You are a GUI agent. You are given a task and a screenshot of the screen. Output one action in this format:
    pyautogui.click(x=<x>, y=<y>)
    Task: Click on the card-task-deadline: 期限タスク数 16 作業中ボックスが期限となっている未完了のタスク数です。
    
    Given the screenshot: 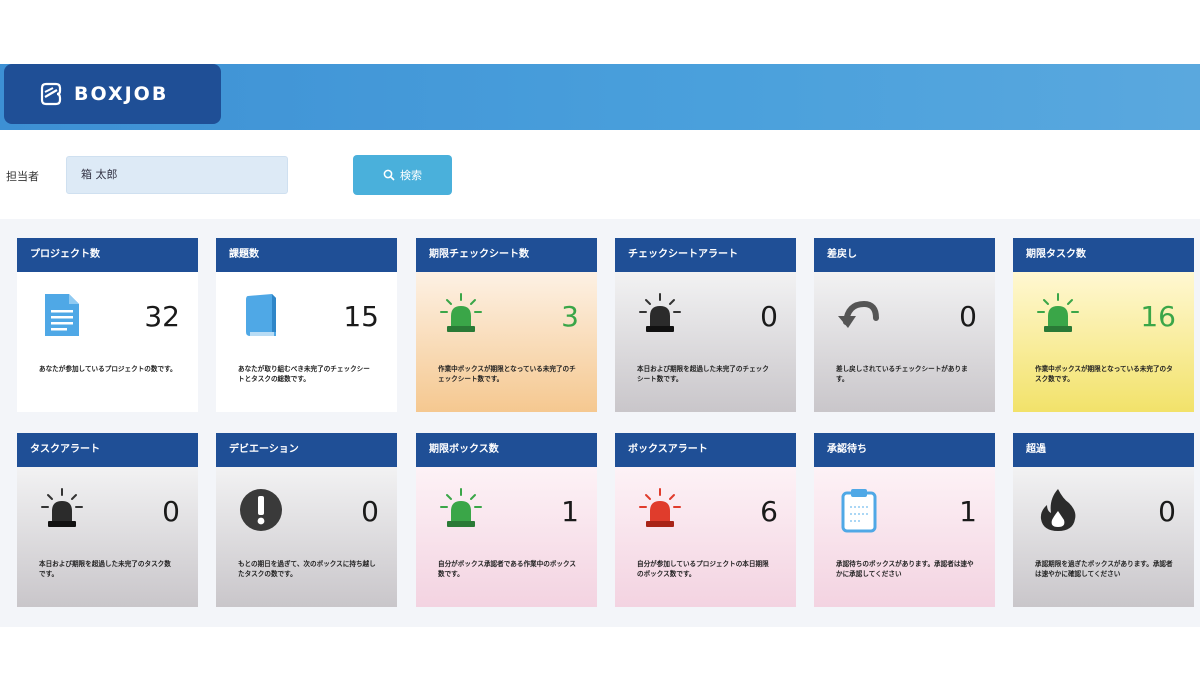 What is the action you would take?
    pyautogui.click(x=1103, y=325)
    